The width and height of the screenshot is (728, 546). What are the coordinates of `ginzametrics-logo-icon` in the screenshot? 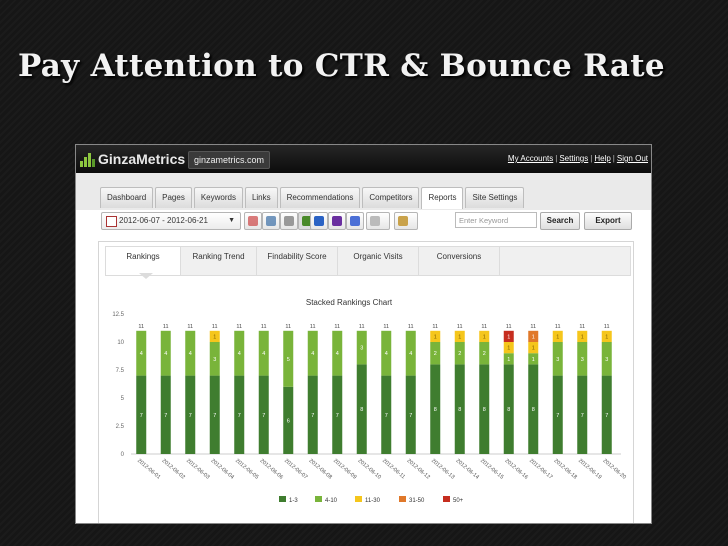 It's located at (88, 159).